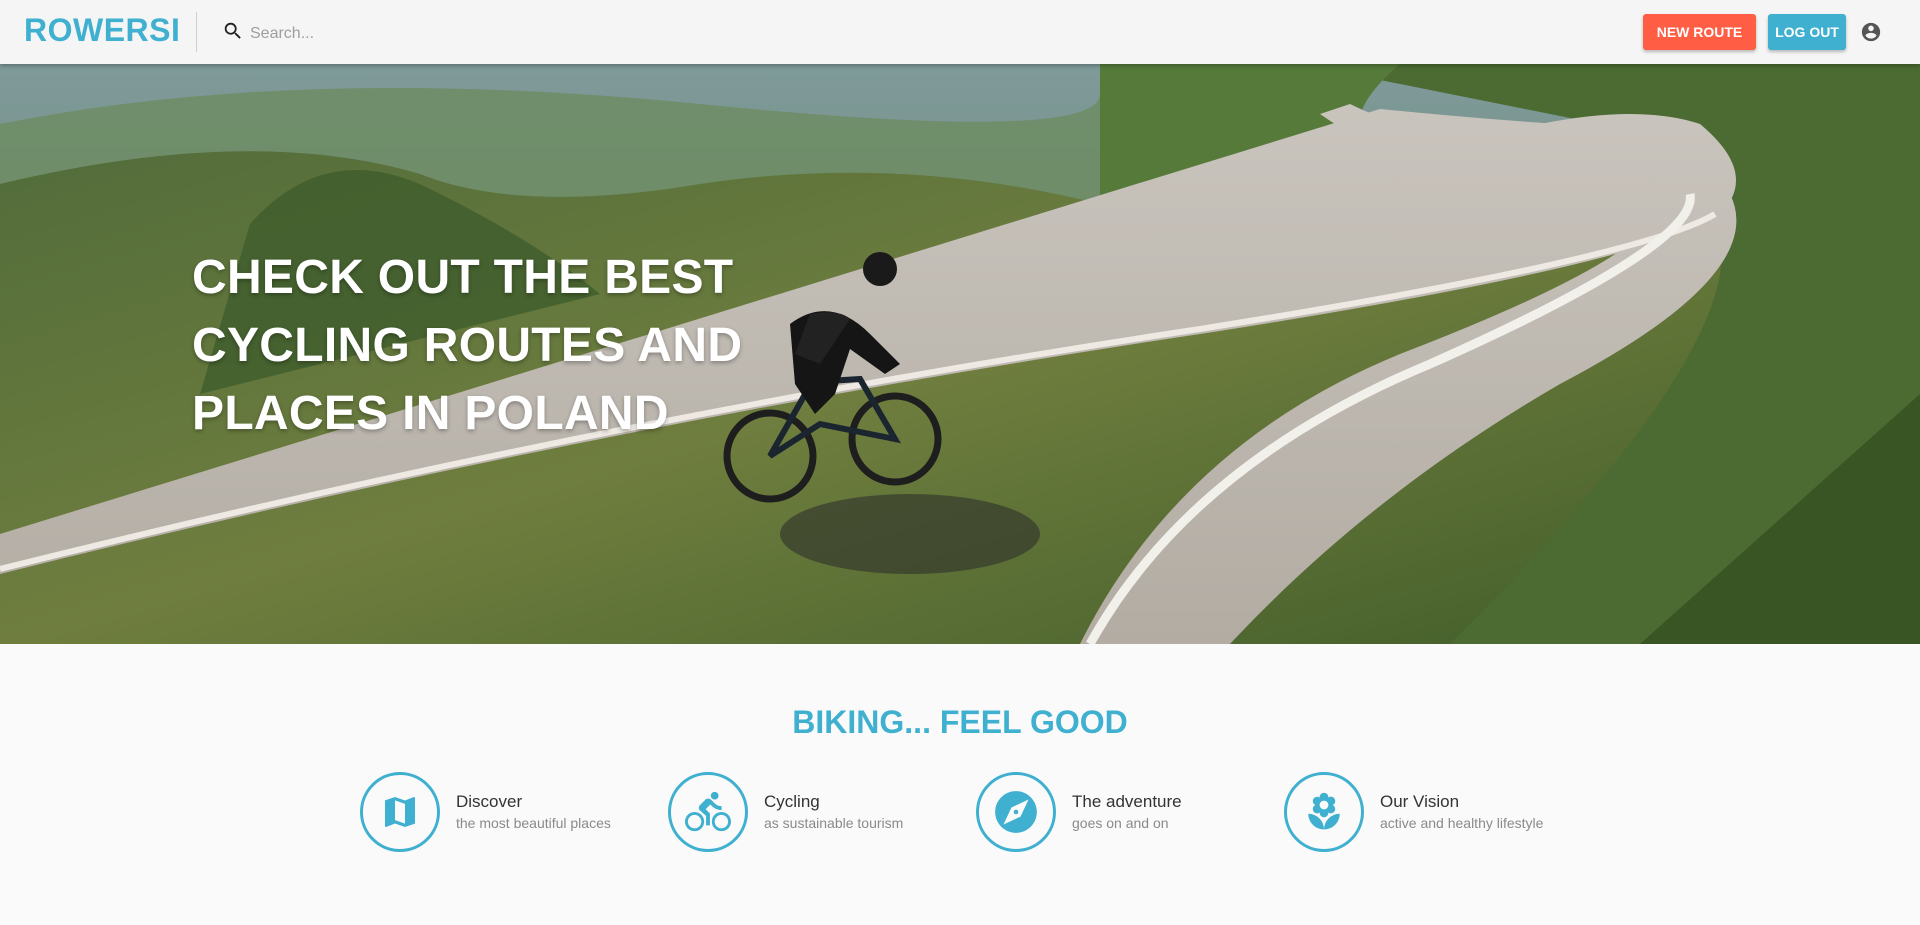 The height and width of the screenshot is (925, 1920). I want to click on feature-title: Our Vision, so click(1420, 801).